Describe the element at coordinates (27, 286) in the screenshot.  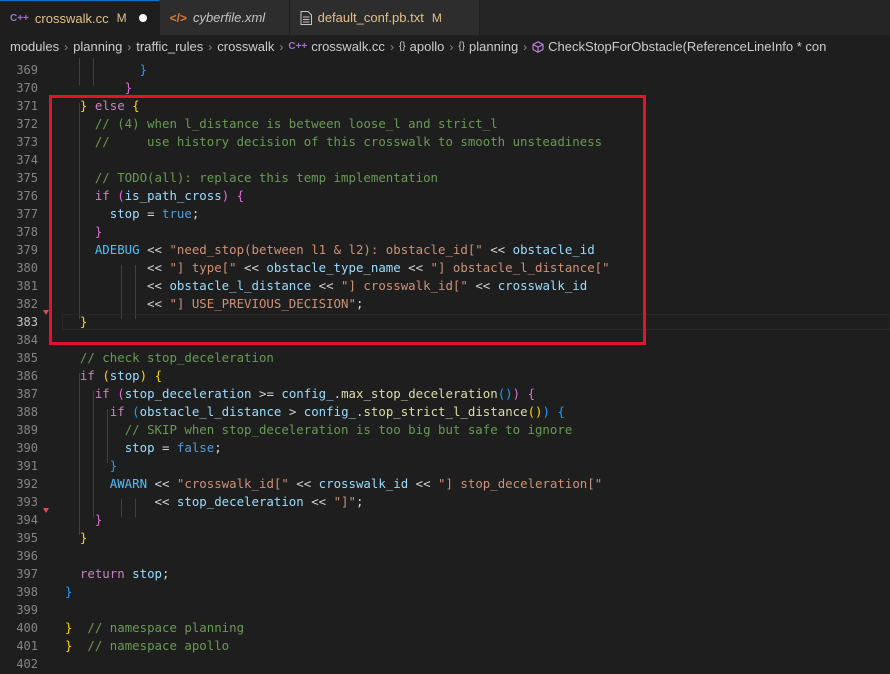
I see `line-number: 381` at that location.